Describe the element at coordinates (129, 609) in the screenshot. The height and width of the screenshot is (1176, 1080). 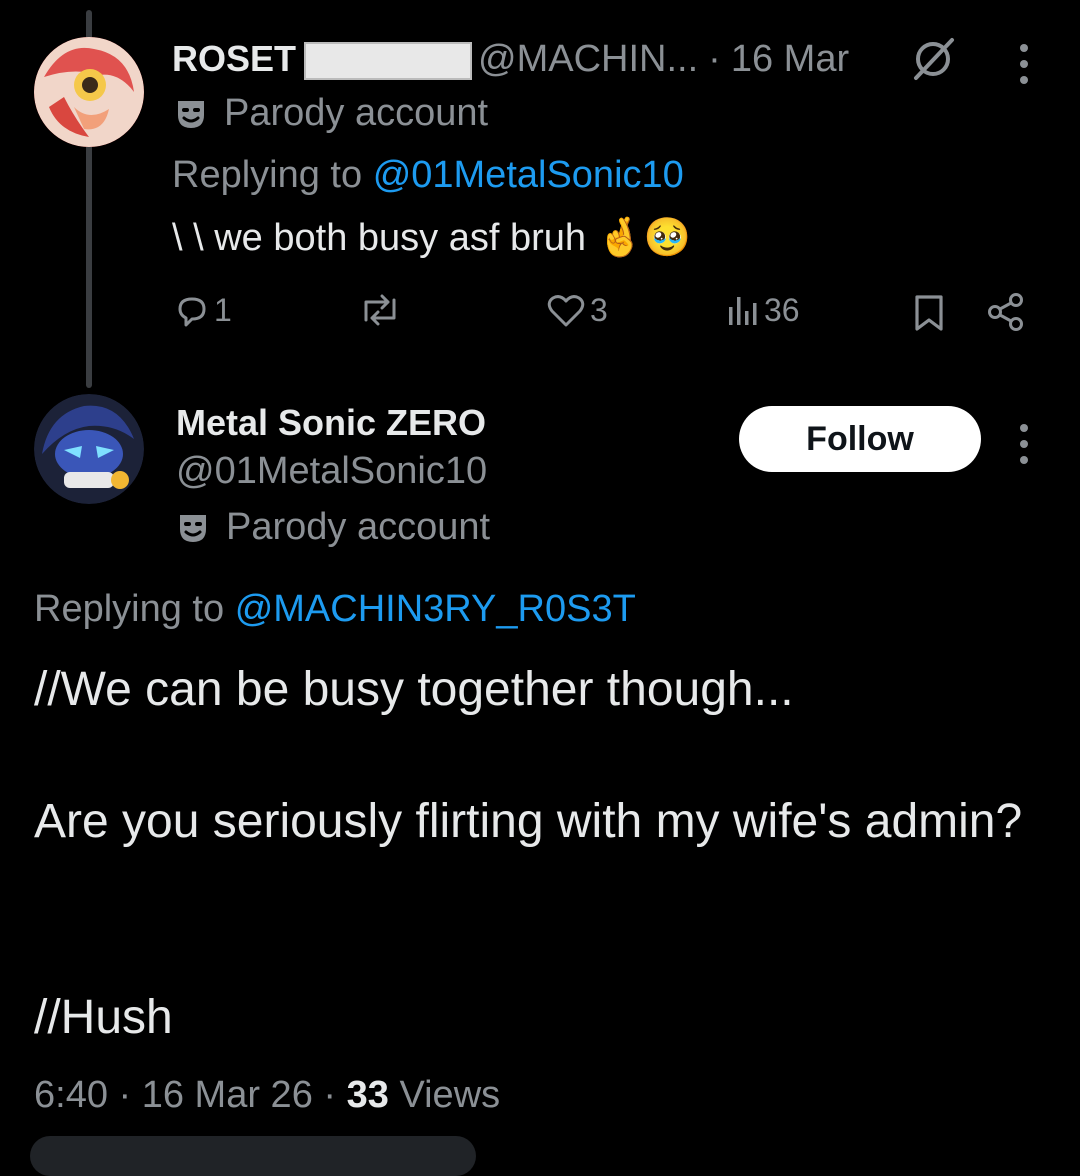
I see `main-replying-prefix: Replying to` at that location.